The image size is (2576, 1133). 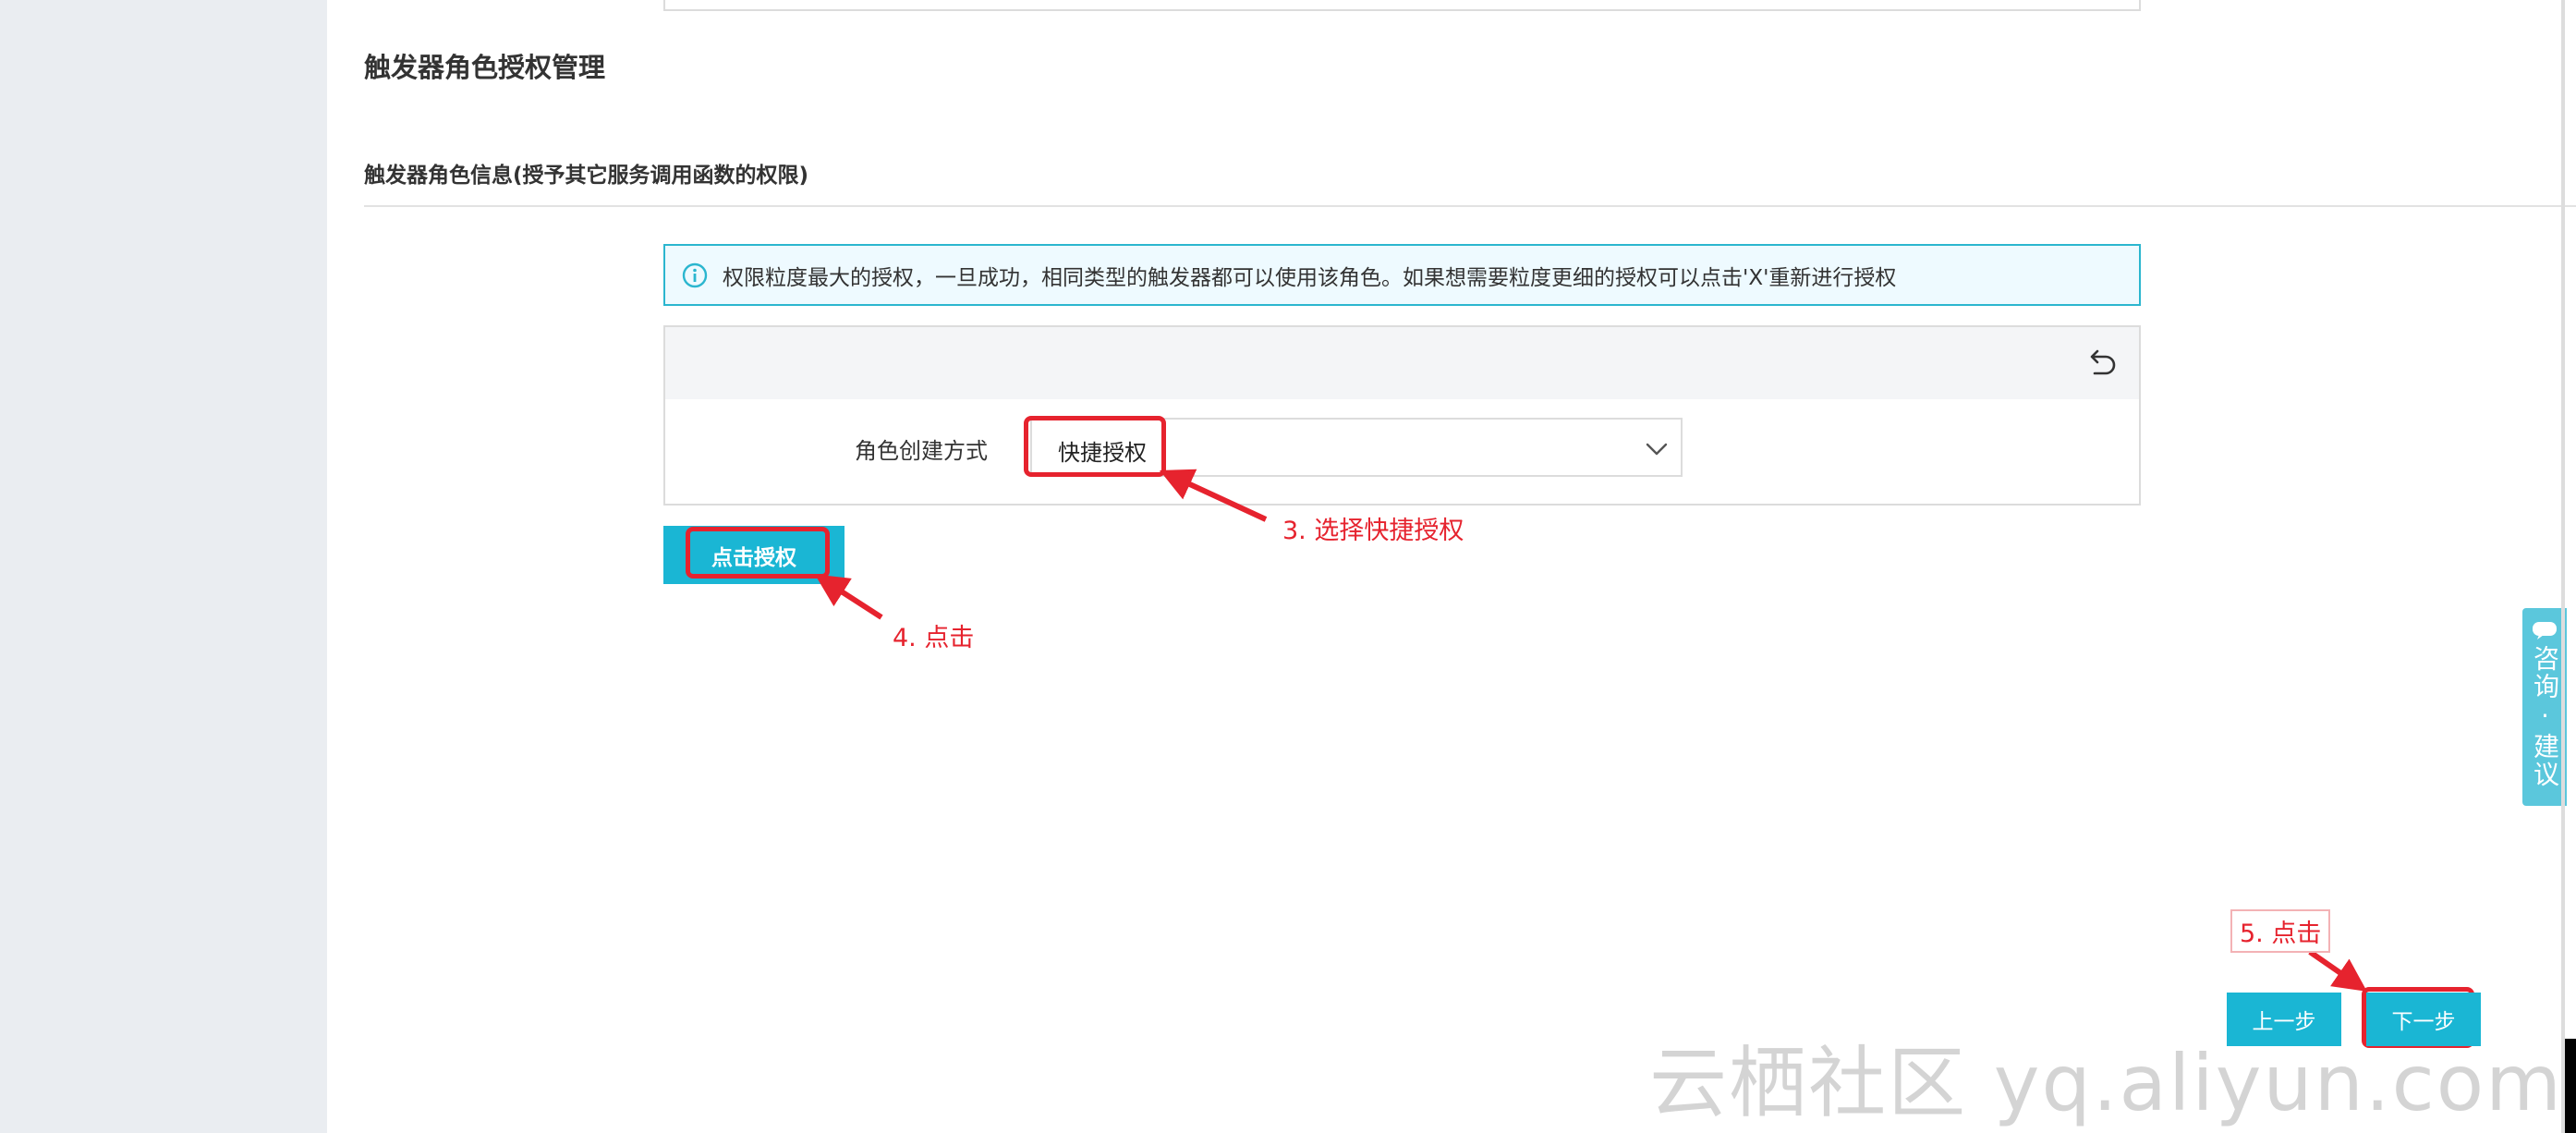 What do you see at coordinates (2106, 1083) in the screenshot?
I see `watermark: 云栖社区 yq.aliyun.com` at bounding box center [2106, 1083].